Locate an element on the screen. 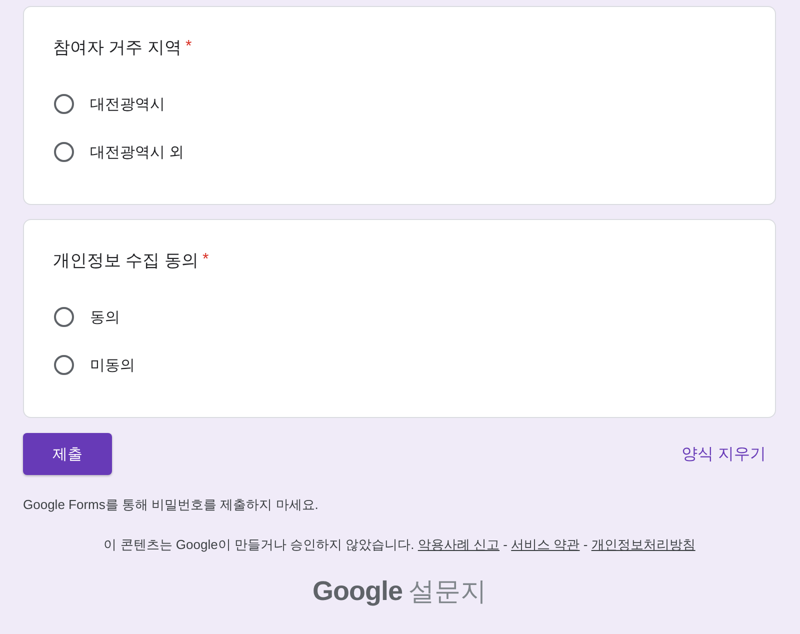 The height and width of the screenshot is (634, 800). clear-form-link: 양식 지우기 is located at coordinates (724, 454).